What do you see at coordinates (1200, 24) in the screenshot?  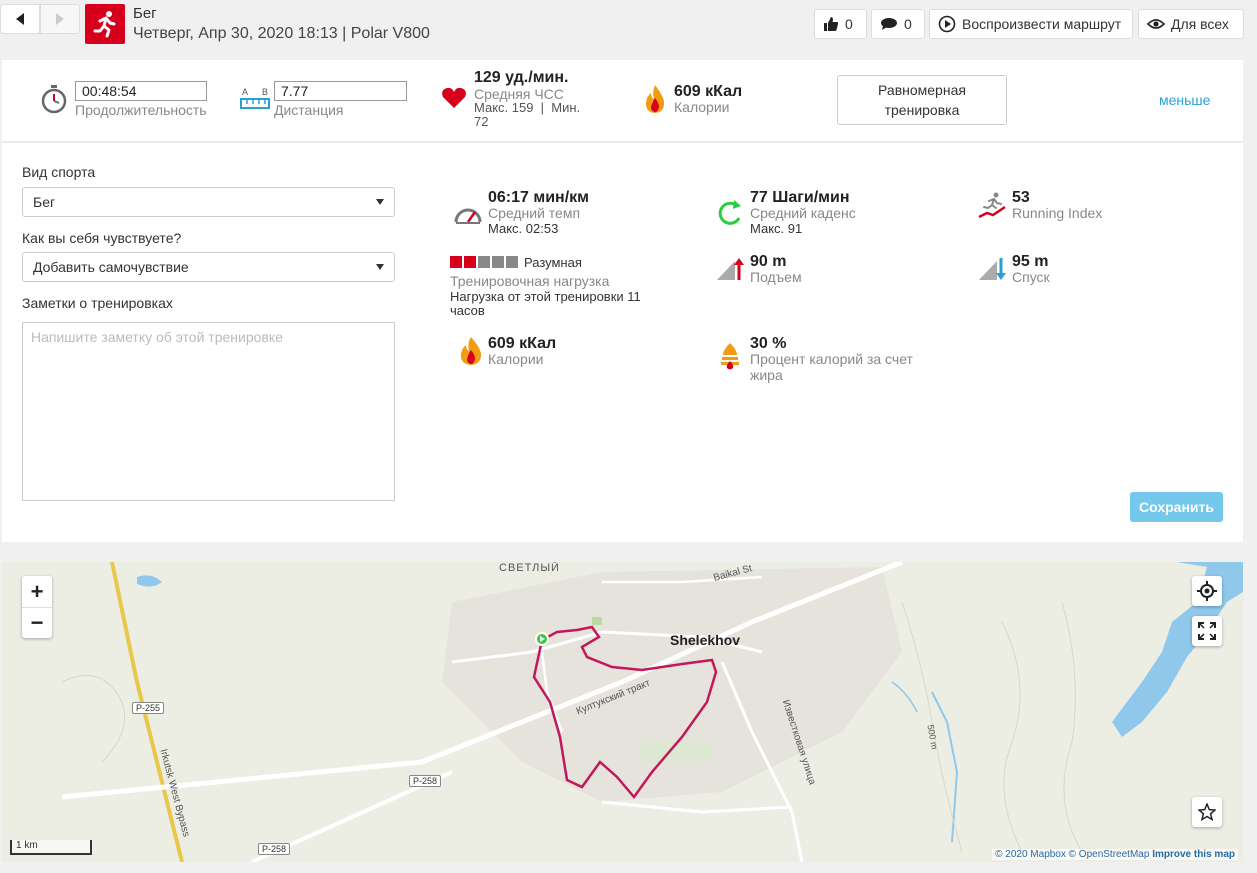 I see `visibility-label: Для всех` at bounding box center [1200, 24].